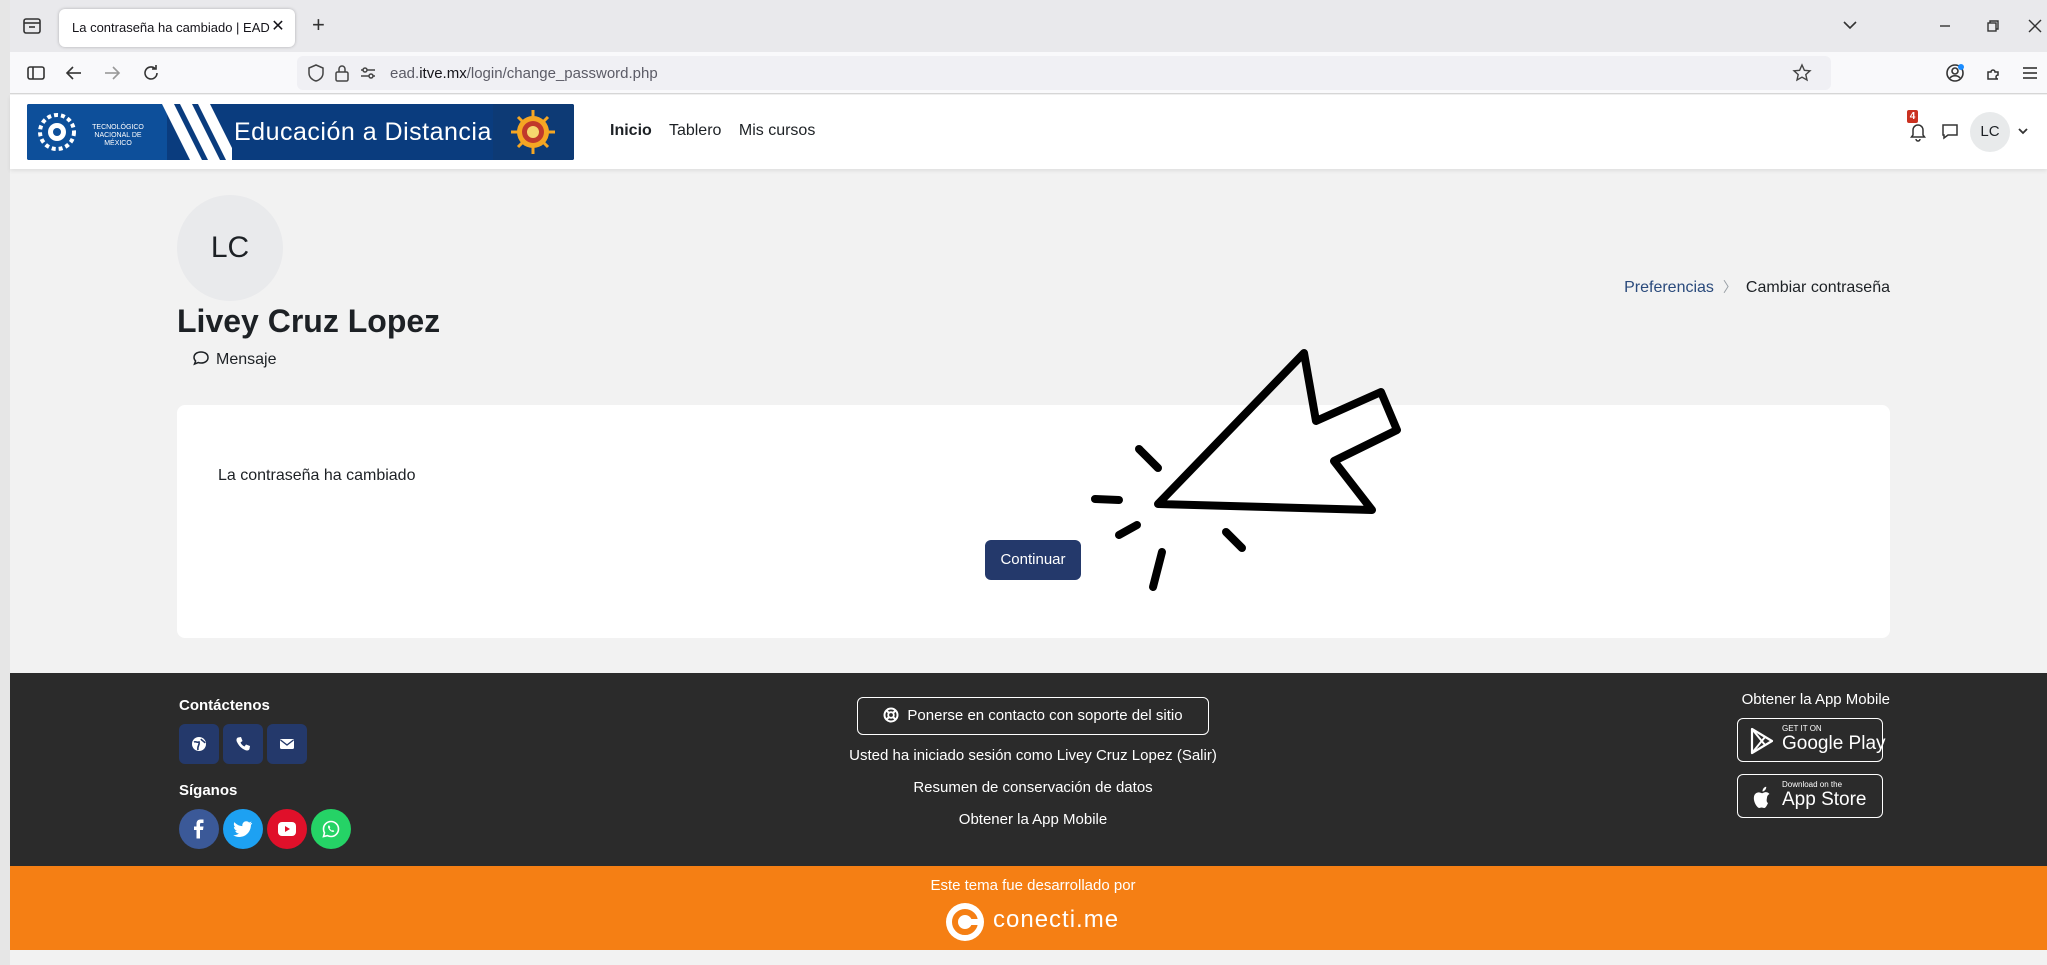 The image size is (2047, 965). Describe the element at coordinates (891, 715) in the screenshot. I see `lifebuoy-icon` at that location.